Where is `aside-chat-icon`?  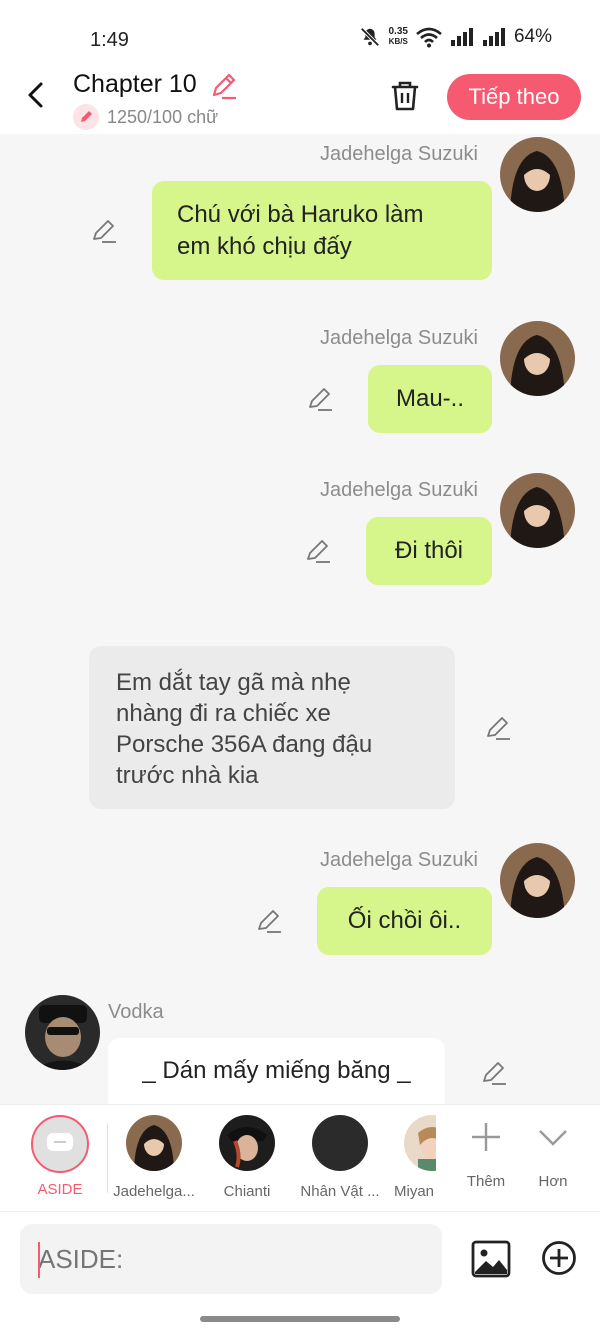
aside-chat-icon is located at coordinates (60, 1144).